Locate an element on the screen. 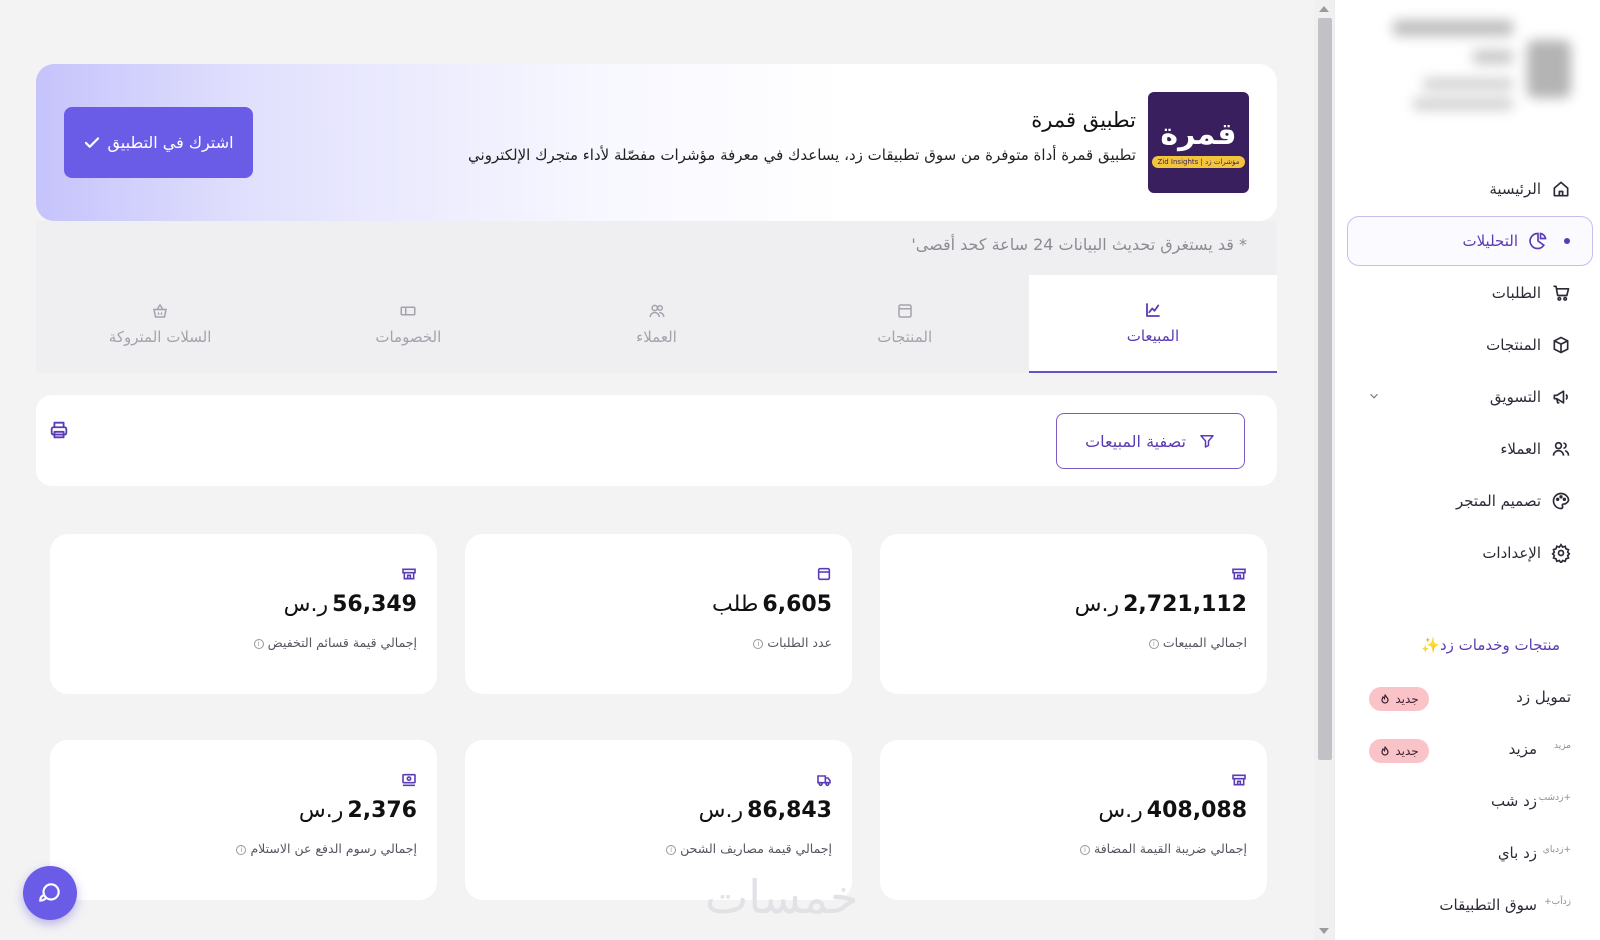  qumra-logo: قمرة Zid Insights | مؤشرات زد is located at coordinates (1198, 142).